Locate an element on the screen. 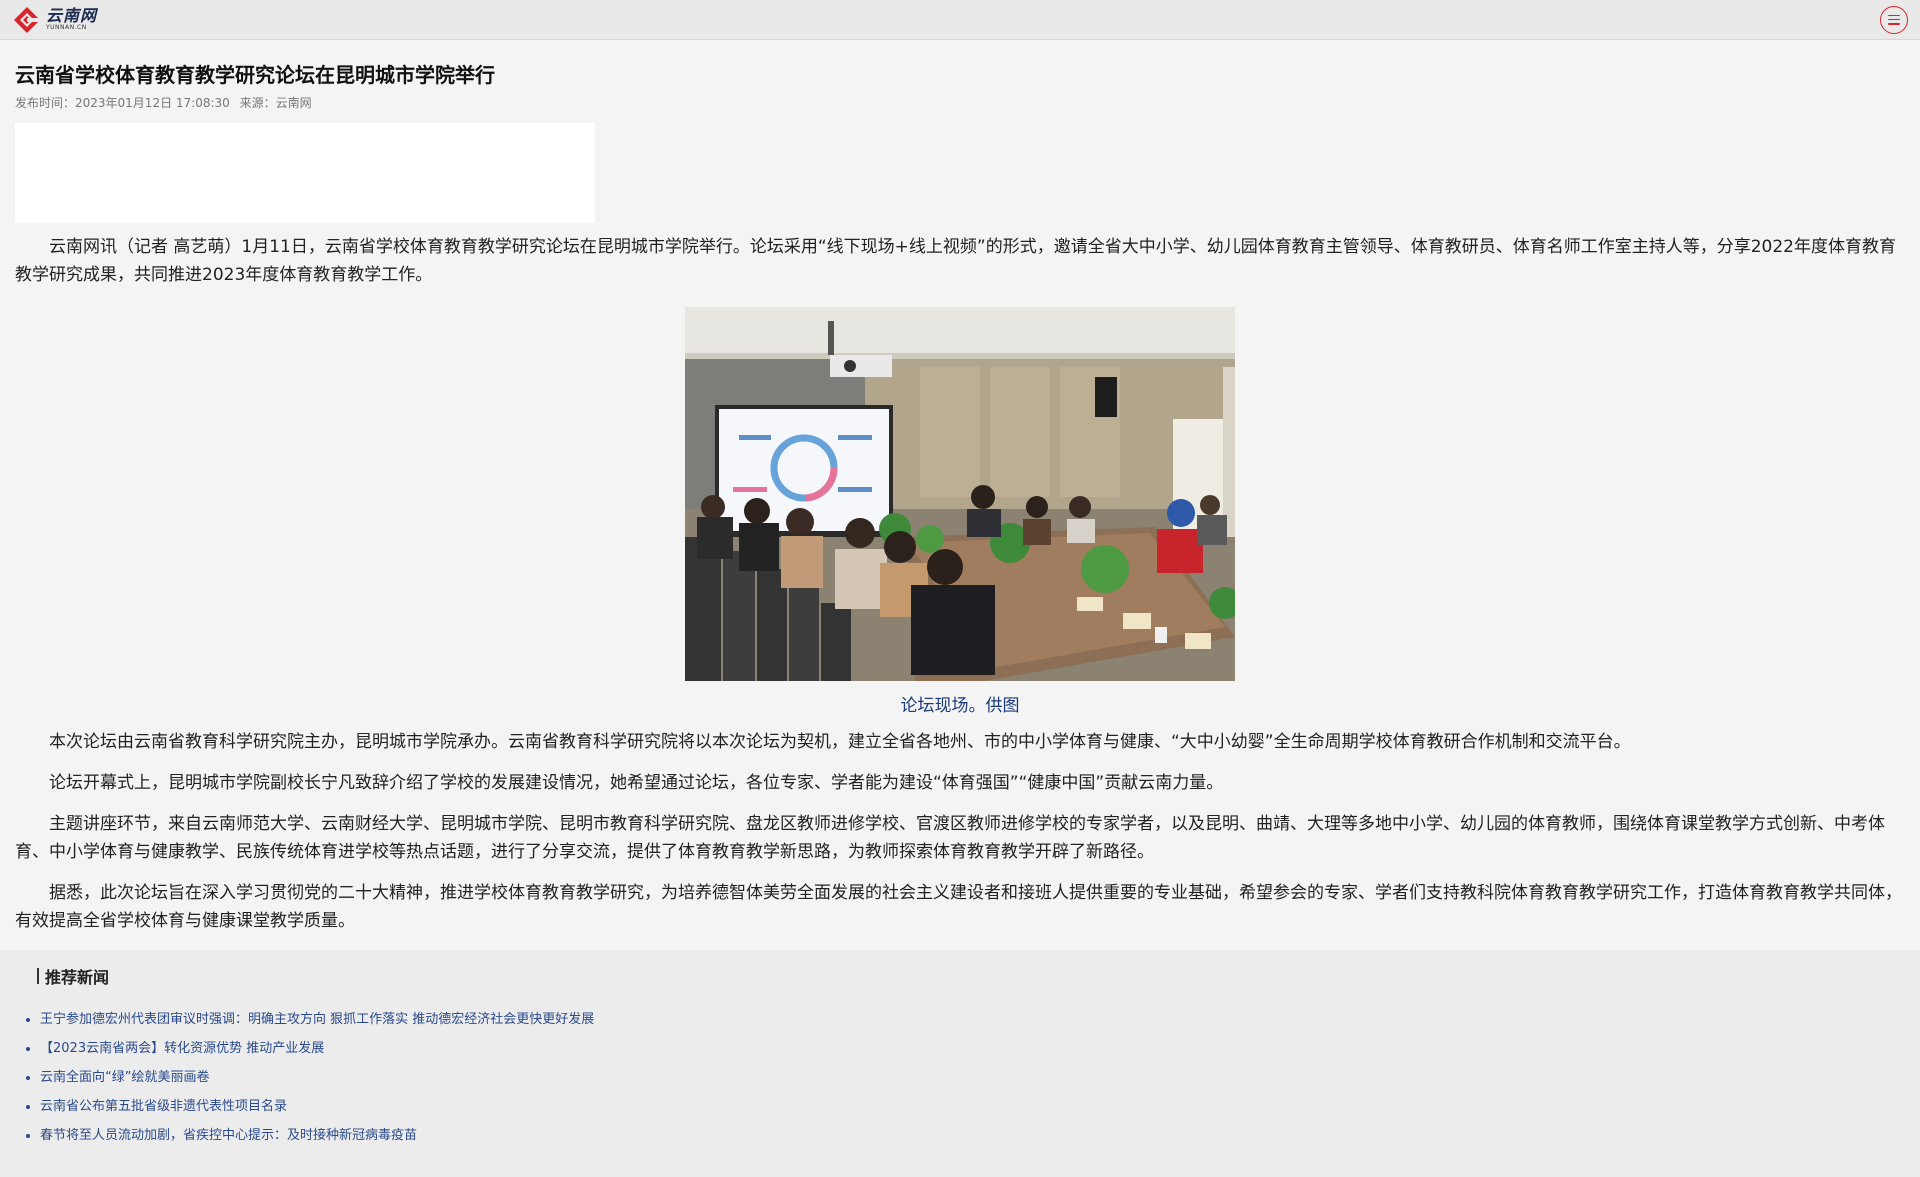 The height and width of the screenshot is (1177, 1920). article-title: 云南省学校体育教育教学研究论坛在昆明城市学院举行 is located at coordinates (255, 75).